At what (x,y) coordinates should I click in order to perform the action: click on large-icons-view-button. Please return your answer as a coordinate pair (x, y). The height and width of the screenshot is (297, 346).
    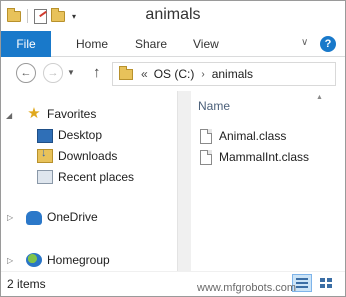
    Looking at the image, I should click on (326, 283).